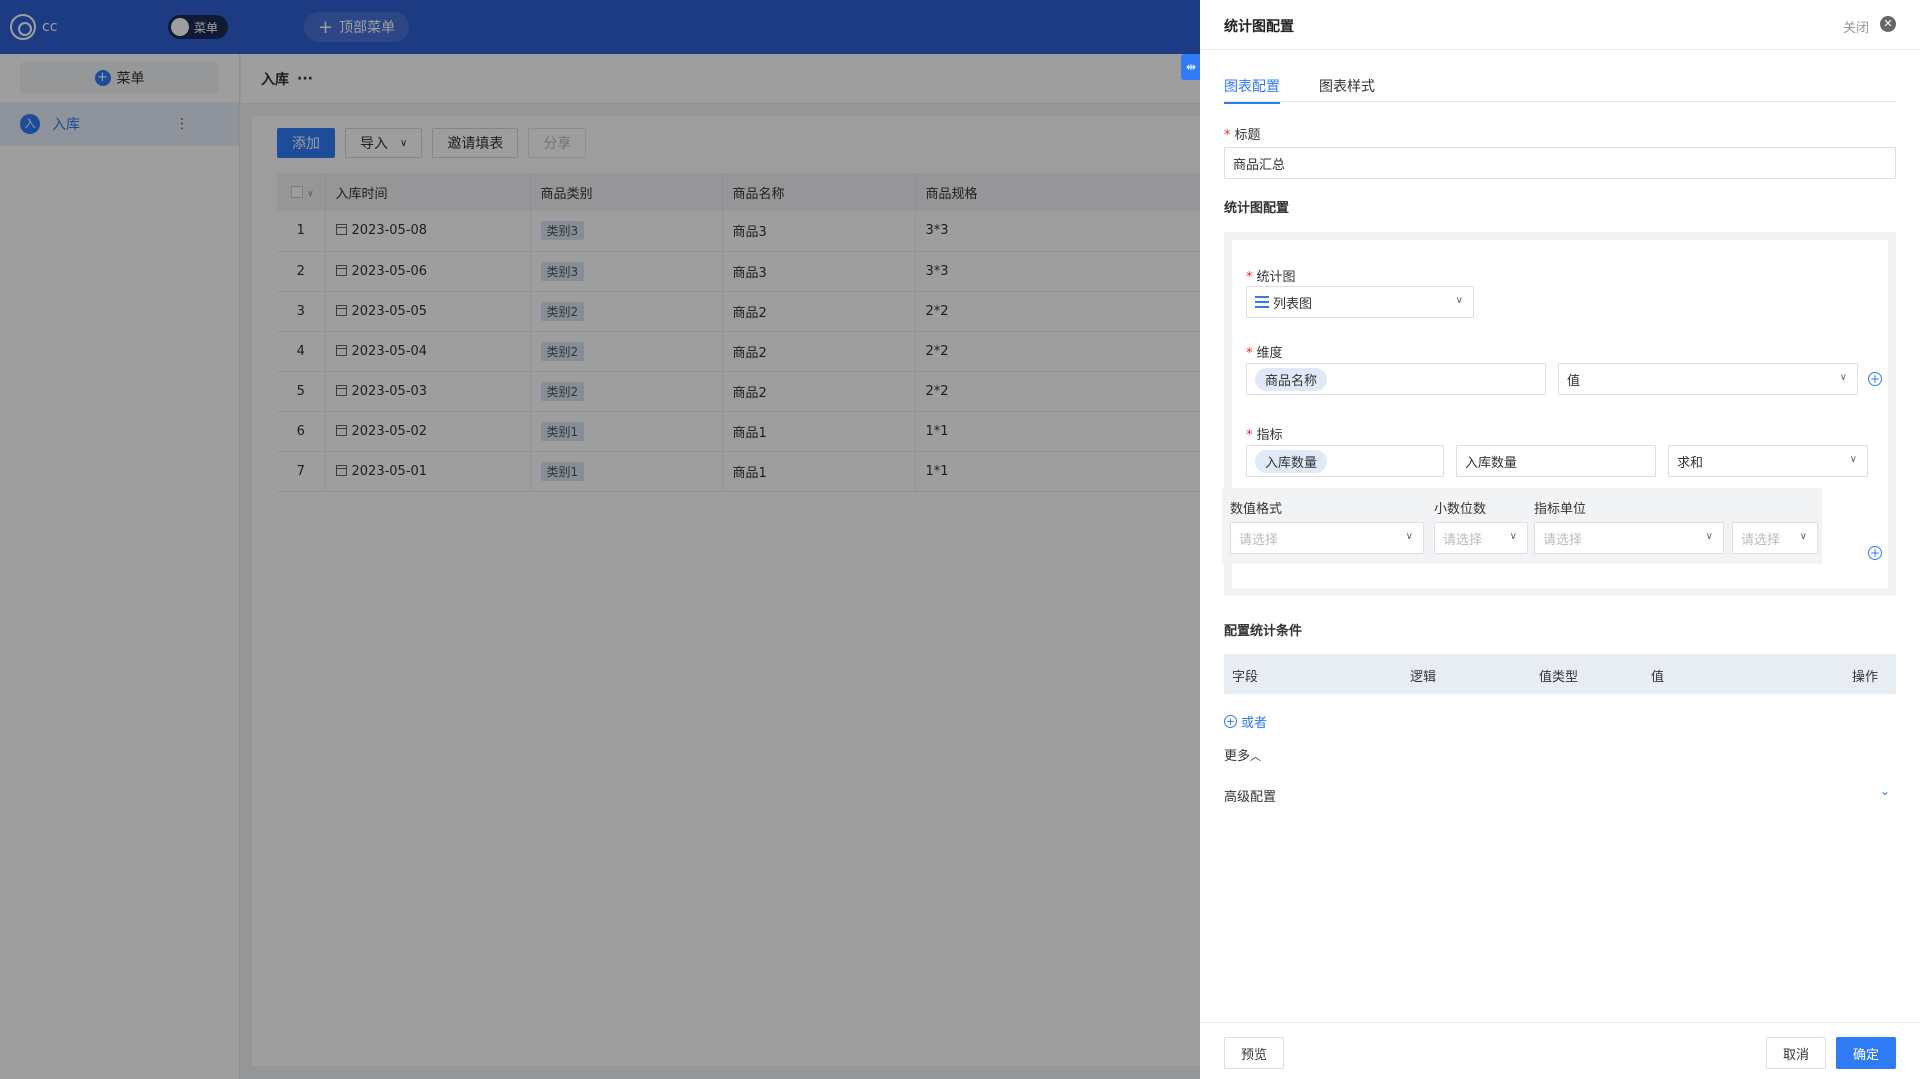 The image size is (1920, 1079). Describe the element at coordinates (1291, 461) in the screenshot. I see `metric-field-pill: 入库数量` at that location.